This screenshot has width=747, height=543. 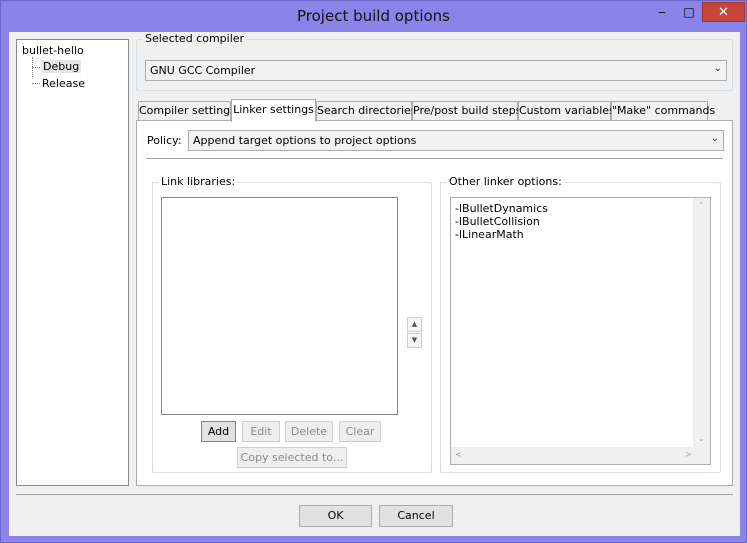 What do you see at coordinates (458, 454) in the screenshot?
I see `scroll-left-icon: <` at bounding box center [458, 454].